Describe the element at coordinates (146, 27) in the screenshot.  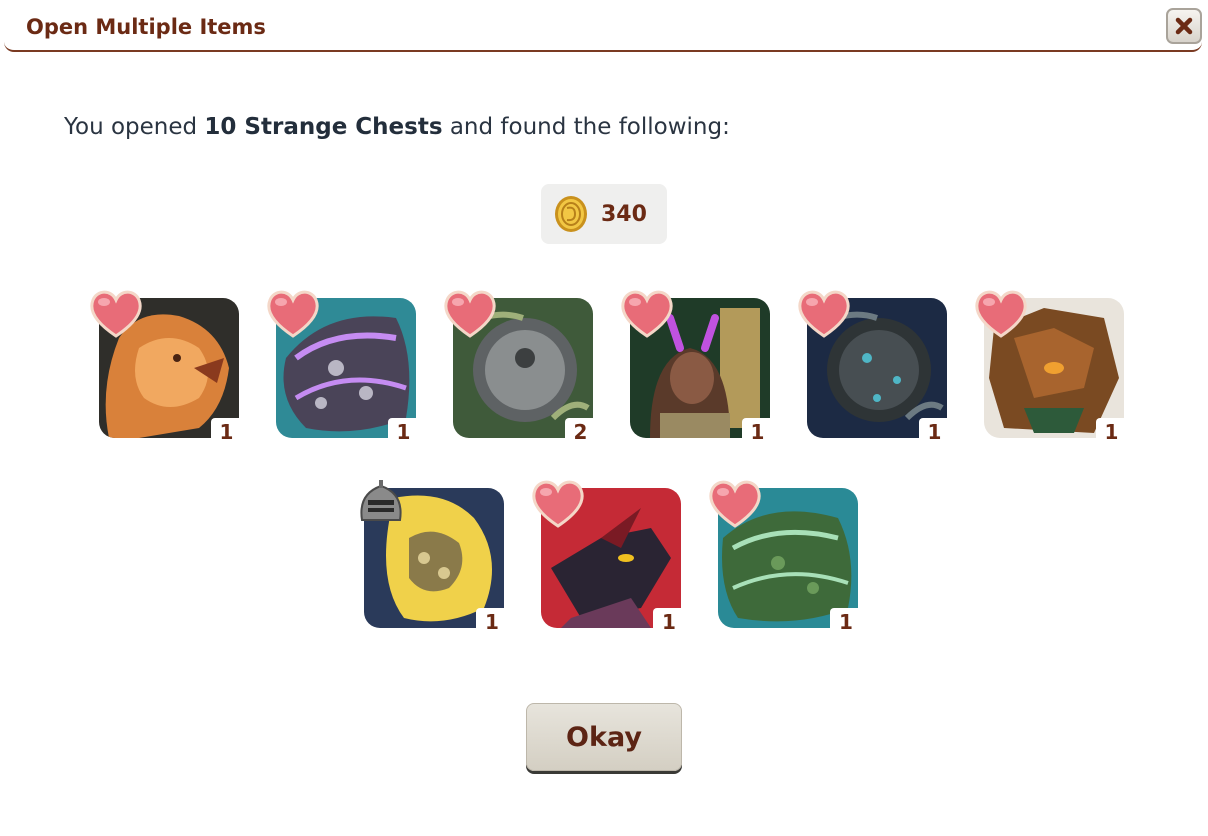
I see `dialog-title: Open Multiple Items` at that location.